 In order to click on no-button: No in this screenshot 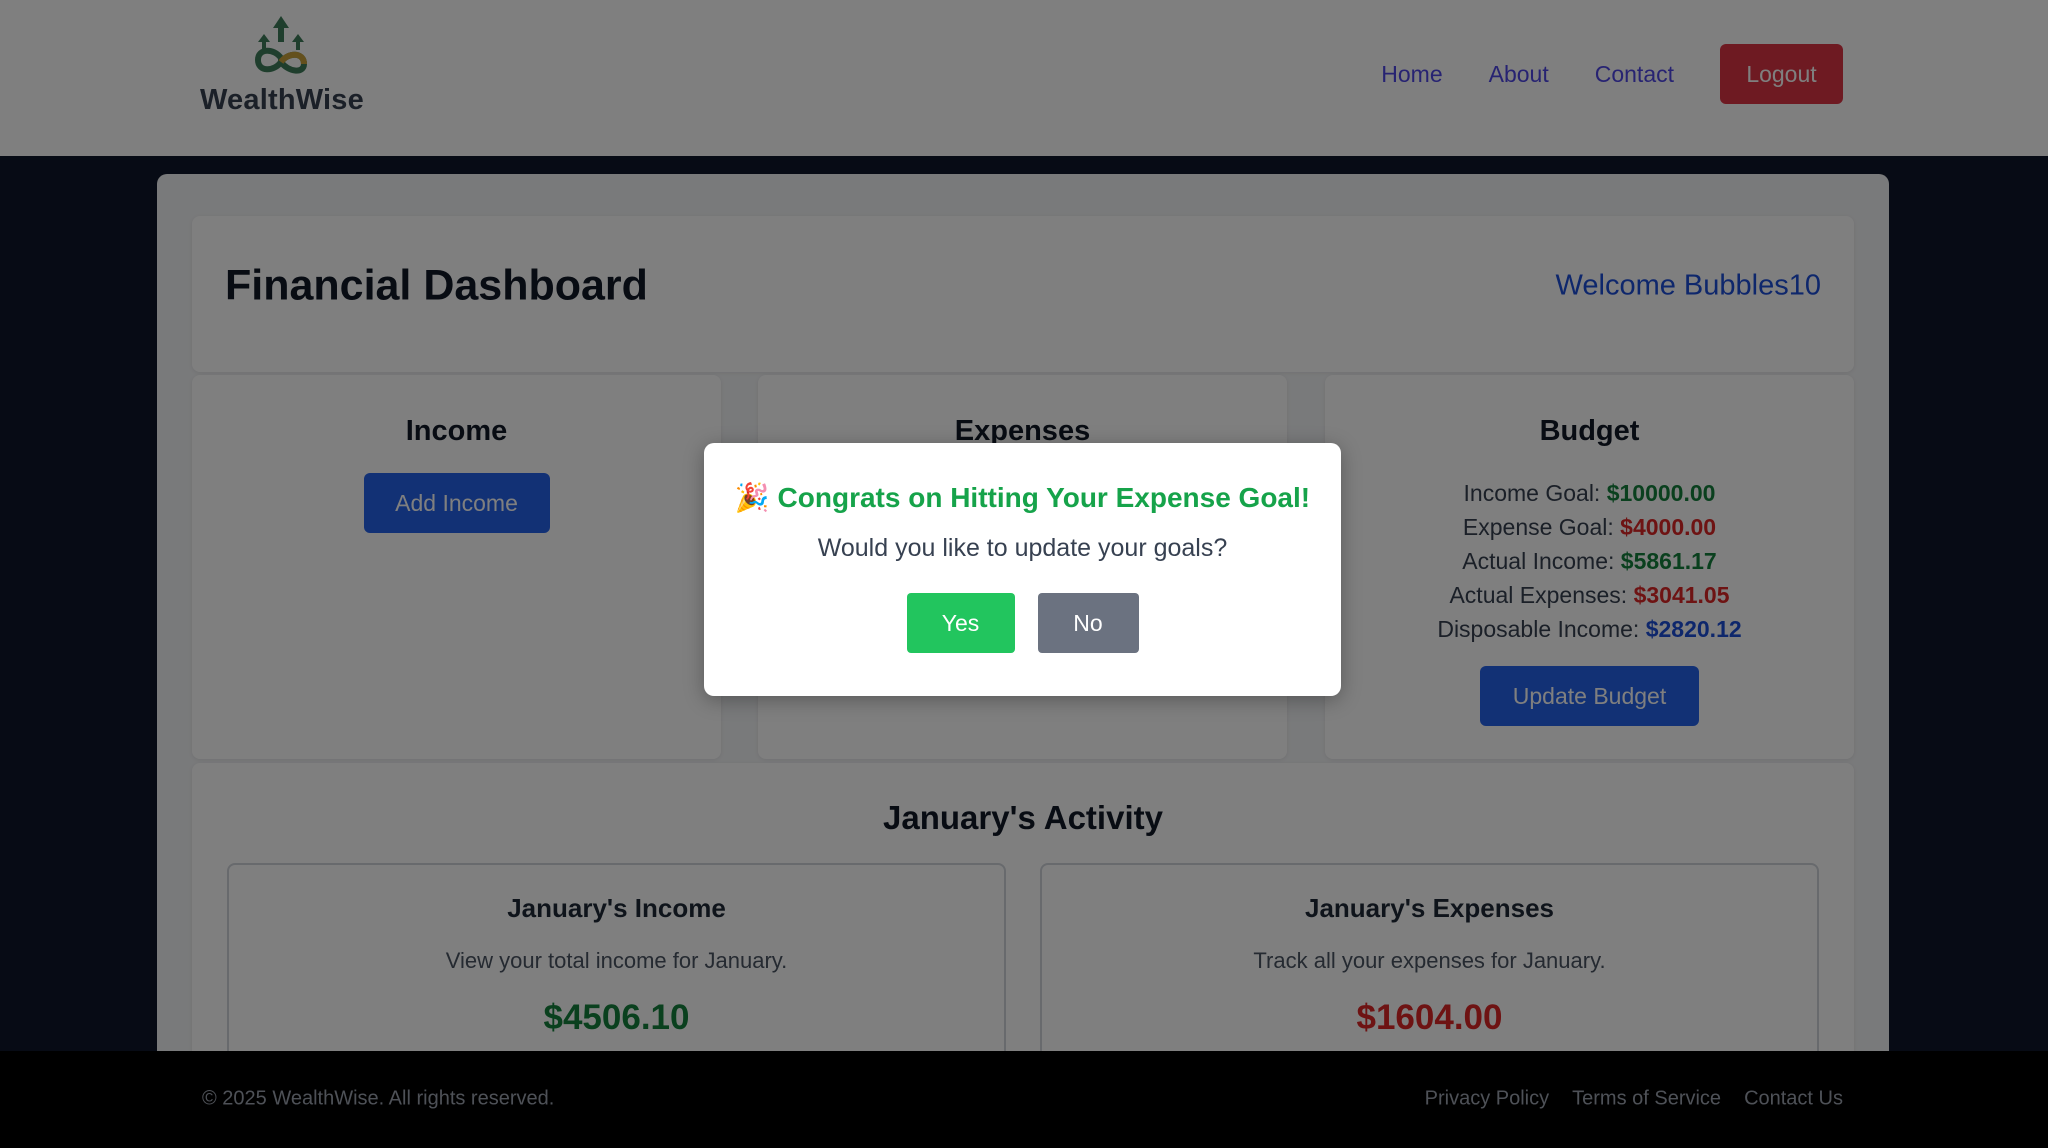, I will do `click(1088, 623)`.